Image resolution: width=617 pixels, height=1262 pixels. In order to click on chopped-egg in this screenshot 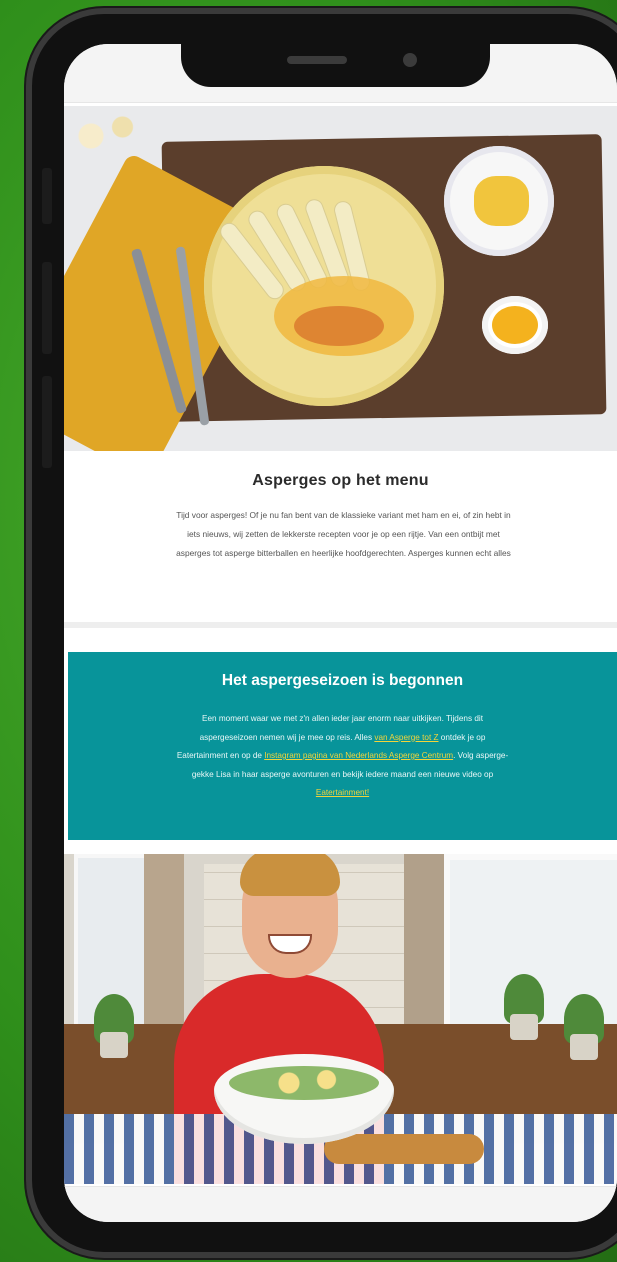, I will do `click(501, 201)`.